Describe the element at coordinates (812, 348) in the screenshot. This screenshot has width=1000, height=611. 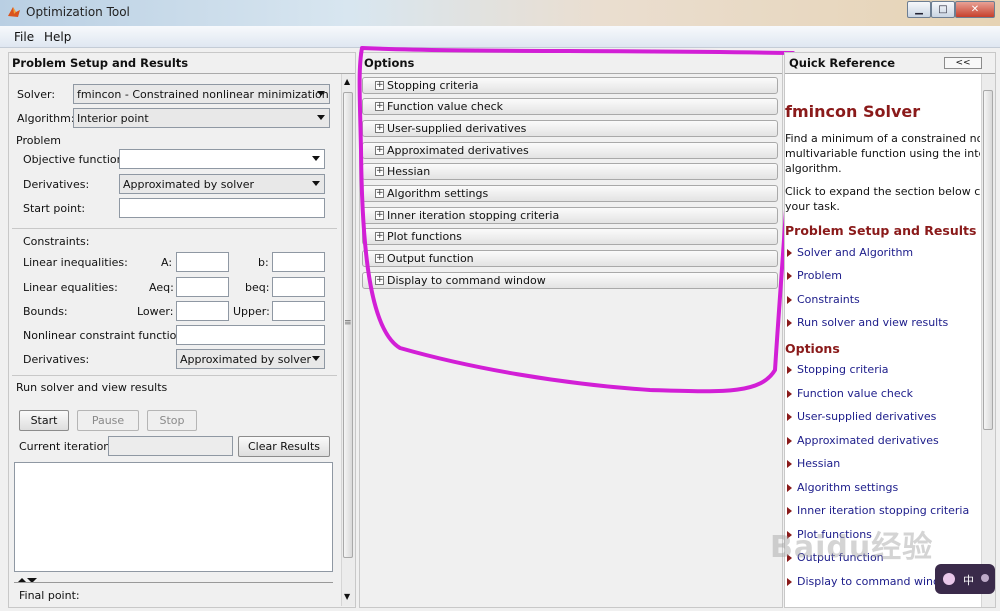
I see `options-heading: Options` at that location.